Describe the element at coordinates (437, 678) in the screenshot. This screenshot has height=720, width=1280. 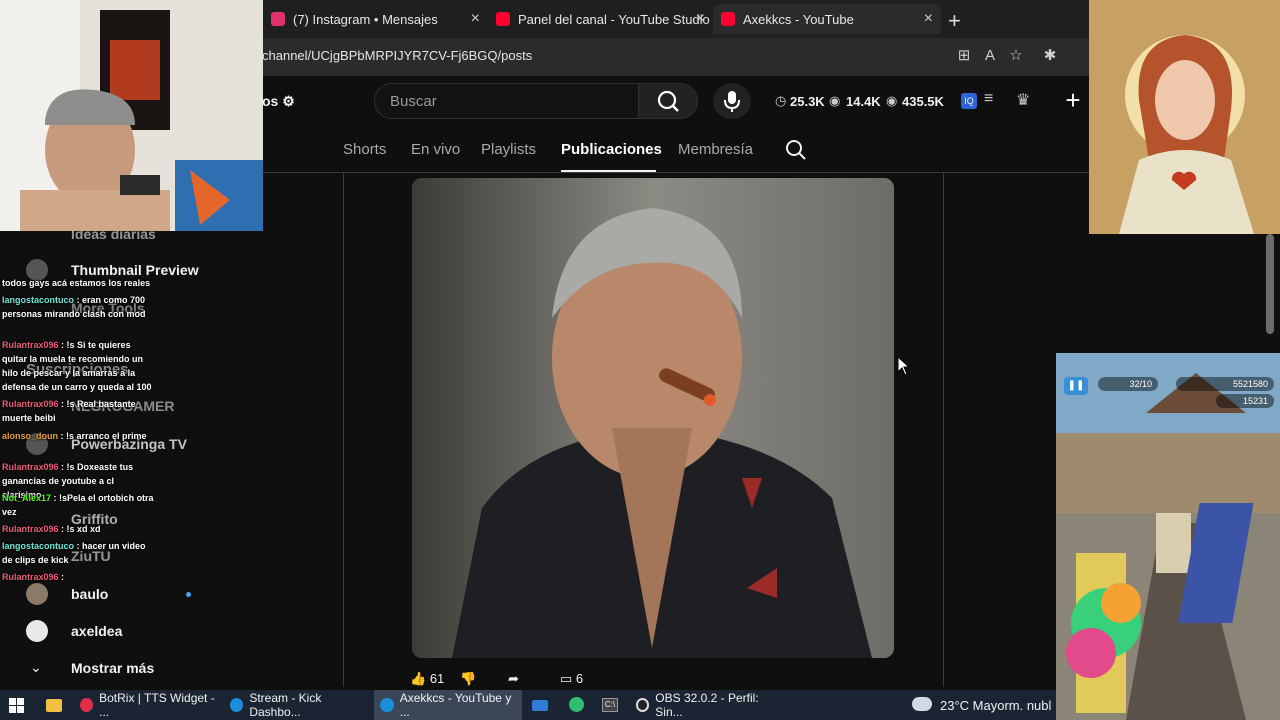
I see `like-count: 61` at that location.